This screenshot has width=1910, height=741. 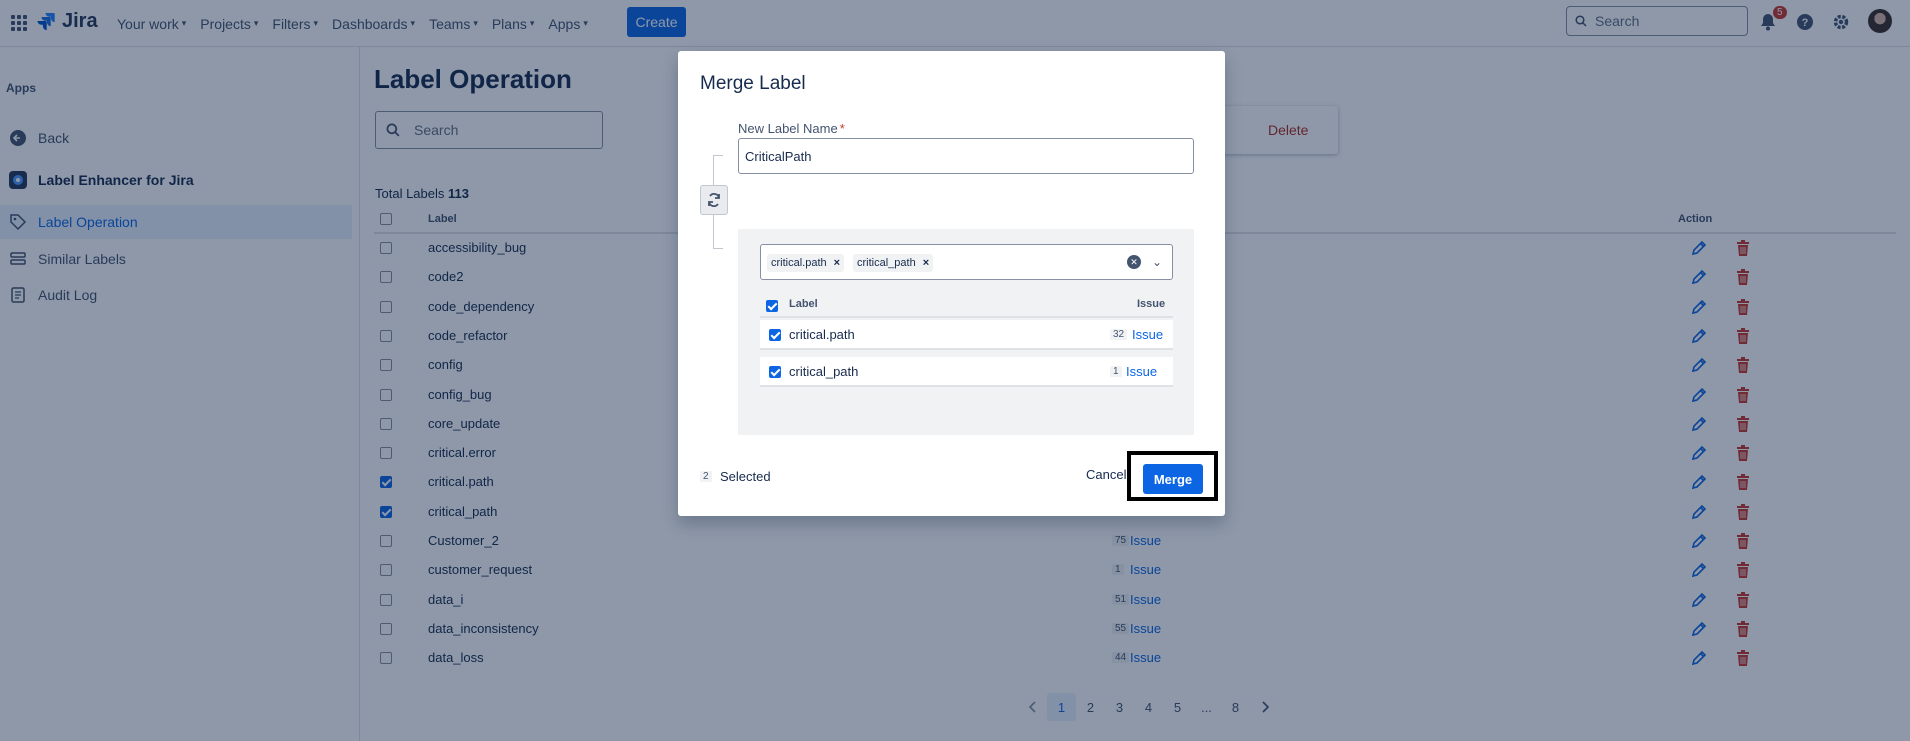 I want to click on refresh-icon, so click(x=714, y=200).